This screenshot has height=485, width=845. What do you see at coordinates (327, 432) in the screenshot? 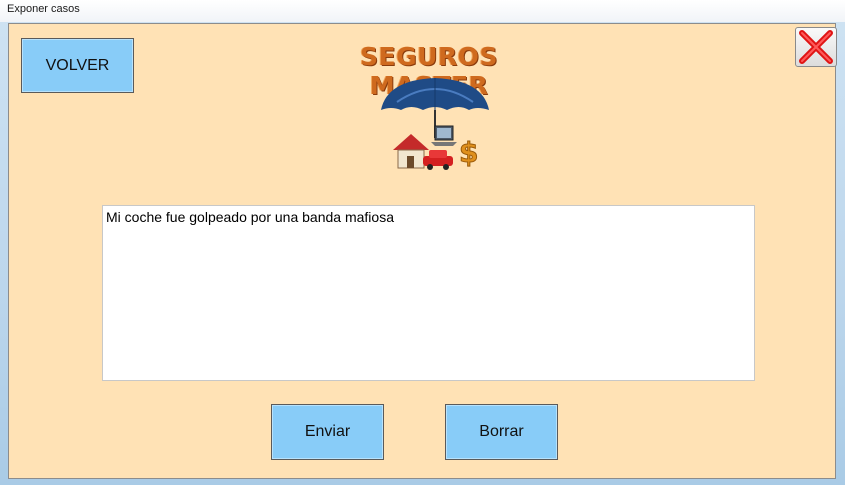
I see `send-button: Enviar` at bounding box center [327, 432].